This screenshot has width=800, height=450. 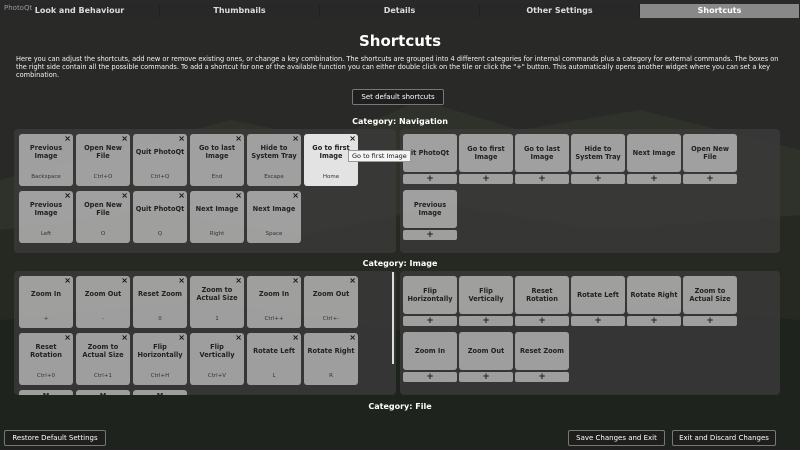 I want to click on exit-discard-changes-button: Exit and Discard Changes, so click(x=724, y=438).